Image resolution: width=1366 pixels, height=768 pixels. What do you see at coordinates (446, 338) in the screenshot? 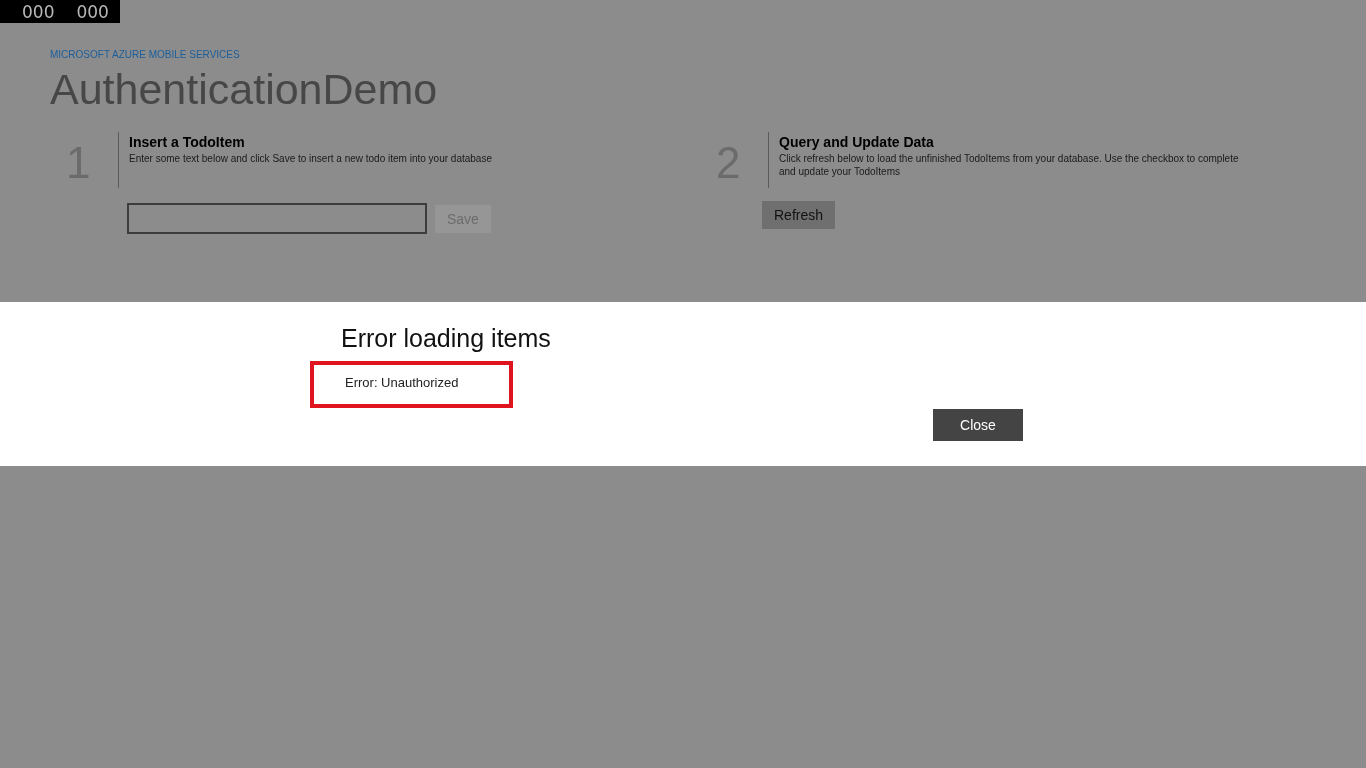
I see `dialog-title: Error loading items` at bounding box center [446, 338].